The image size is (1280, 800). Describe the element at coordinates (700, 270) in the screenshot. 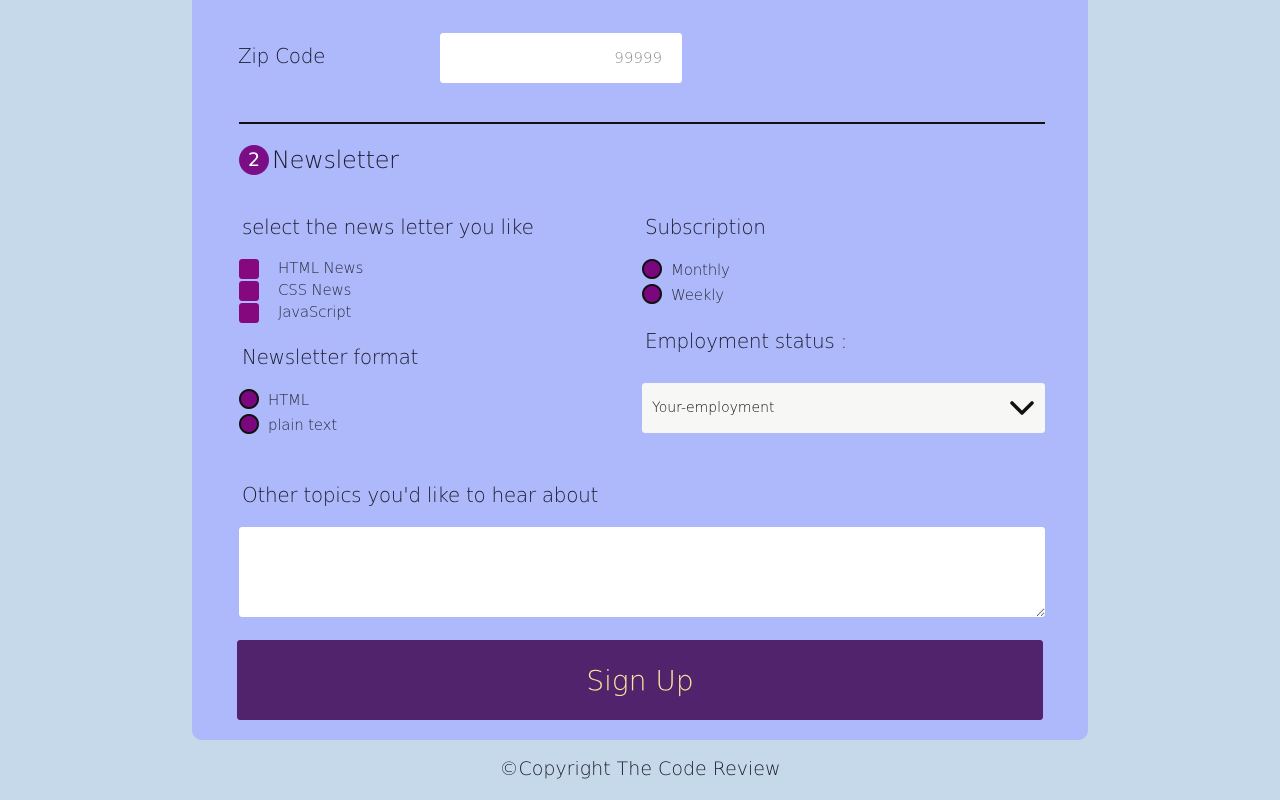

I see `radio-label: Monthly` at that location.